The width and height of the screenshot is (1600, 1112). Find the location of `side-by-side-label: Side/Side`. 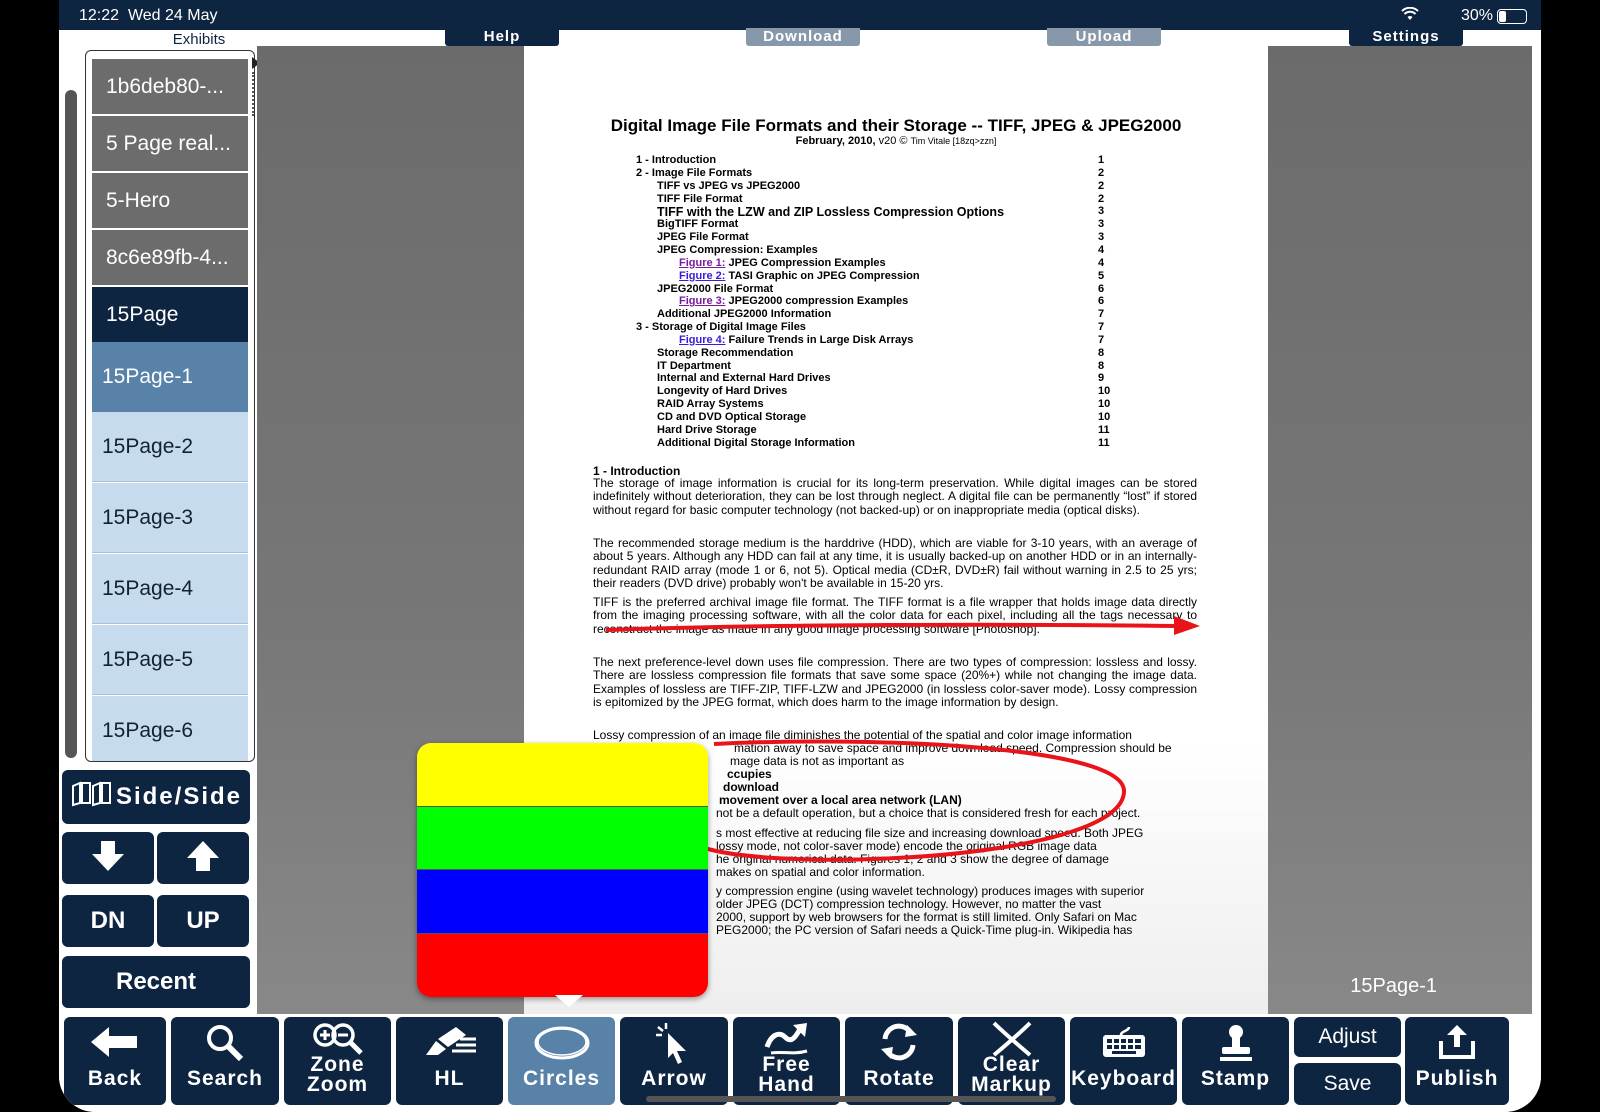

side-by-side-label: Side/Side is located at coordinates (179, 796).